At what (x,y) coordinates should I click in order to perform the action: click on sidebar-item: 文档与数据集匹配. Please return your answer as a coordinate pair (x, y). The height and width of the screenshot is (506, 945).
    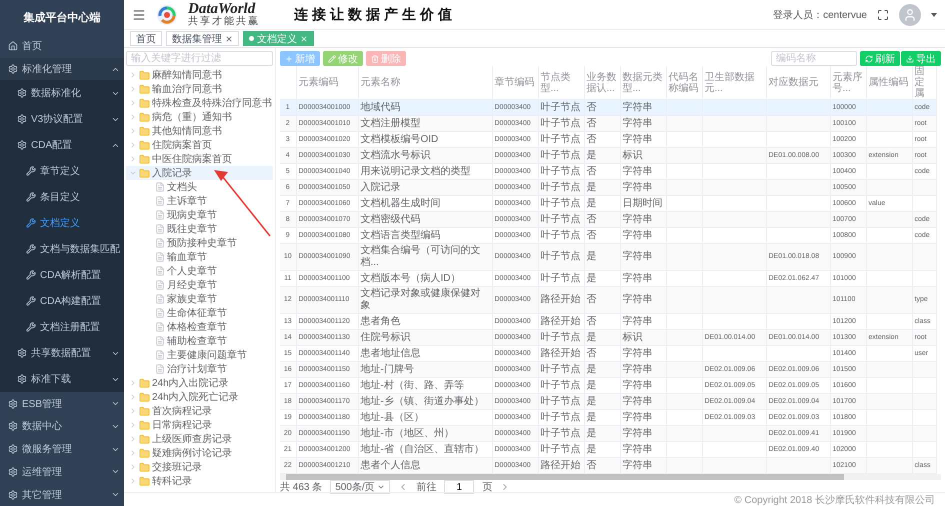
    Looking at the image, I should click on (62, 249).